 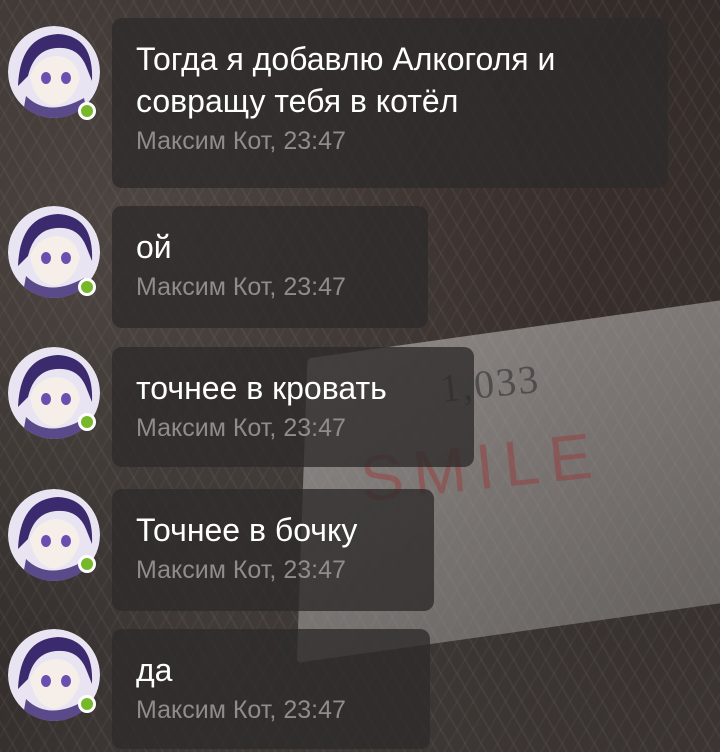 What do you see at coordinates (154, 247) in the screenshot?
I see `message-text: ой` at bounding box center [154, 247].